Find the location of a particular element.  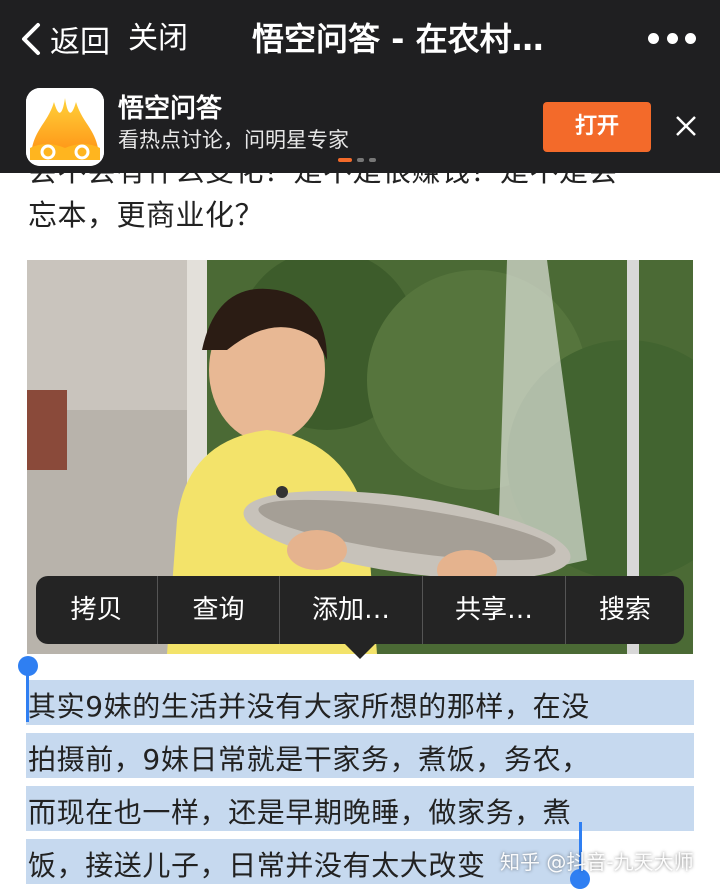

open-app-button: 打开 is located at coordinates (597, 127).